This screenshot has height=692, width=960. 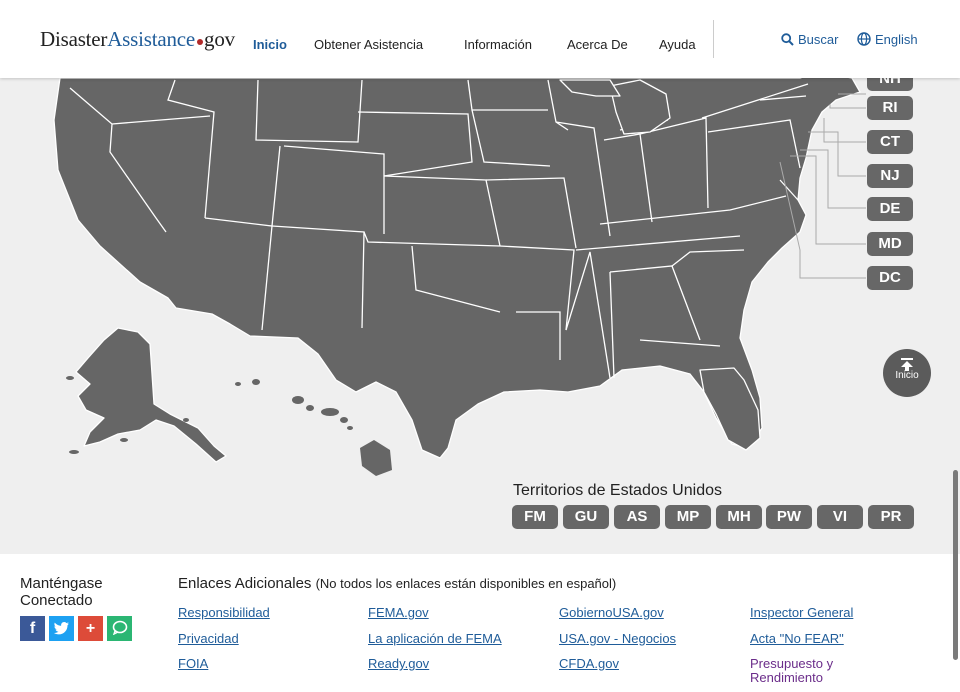 I want to click on footer-link-presupuesto: Presupuesto y Rendimiento, so click(x=810, y=671).